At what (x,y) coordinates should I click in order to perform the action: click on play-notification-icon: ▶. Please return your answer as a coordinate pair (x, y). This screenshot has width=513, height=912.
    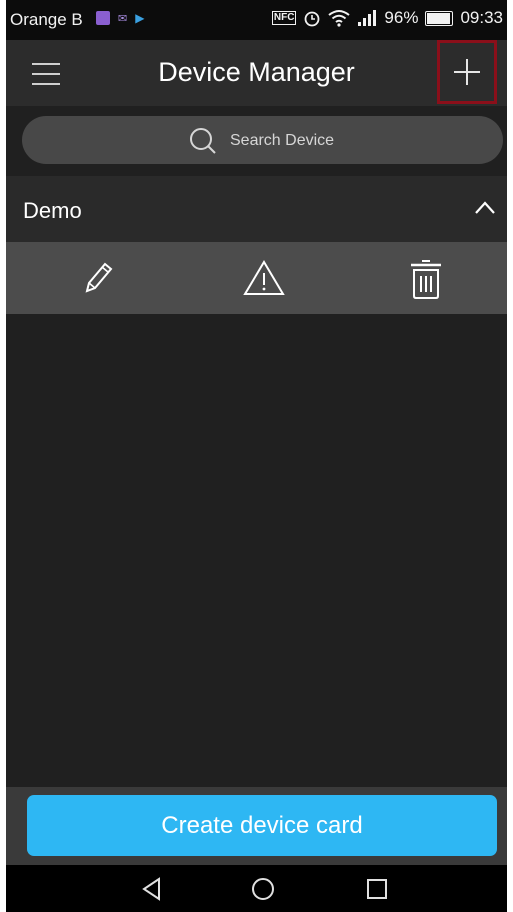
    Looking at the image, I should click on (140, 18).